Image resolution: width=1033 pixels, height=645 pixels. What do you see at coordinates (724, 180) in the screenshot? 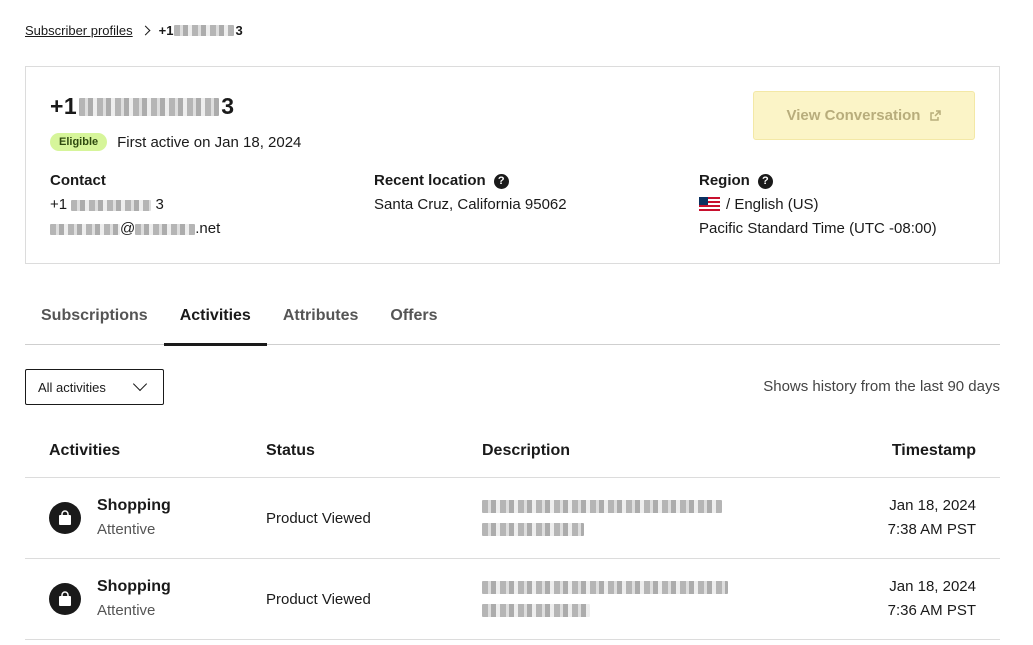
I see `region-heading-label: Region` at bounding box center [724, 180].